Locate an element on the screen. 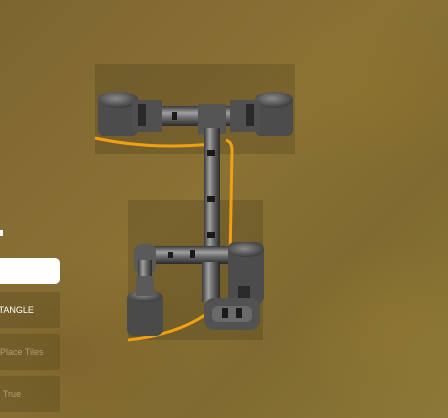  tool-option: : Place Tiles is located at coordinates (30, 352).